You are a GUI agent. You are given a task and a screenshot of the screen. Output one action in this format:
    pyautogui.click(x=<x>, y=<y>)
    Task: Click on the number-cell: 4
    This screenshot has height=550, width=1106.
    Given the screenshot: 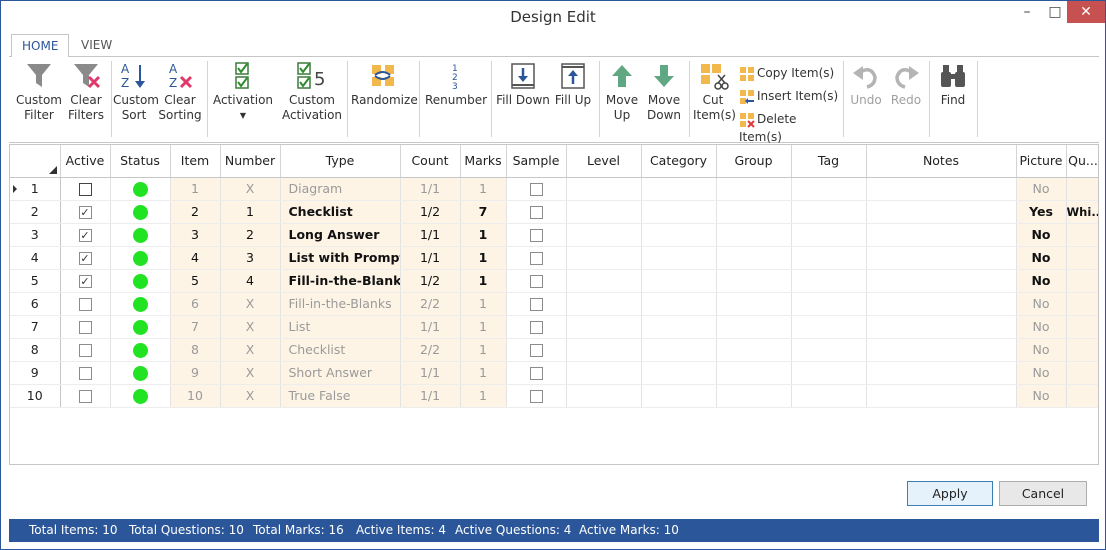 What is the action you would take?
    pyautogui.click(x=250, y=281)
    